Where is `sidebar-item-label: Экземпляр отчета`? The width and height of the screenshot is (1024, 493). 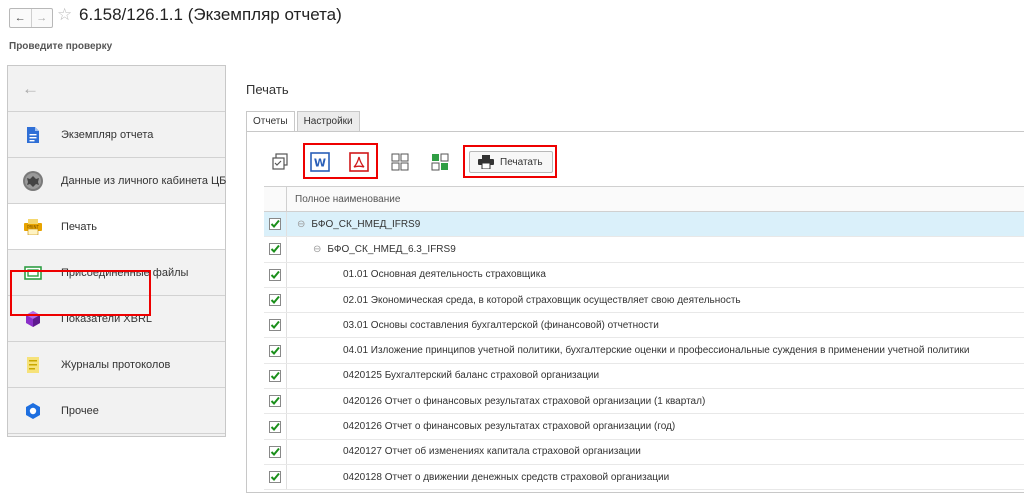
sidebar-item-label: Экземпляр отчета is located at coordinates (107, 134).